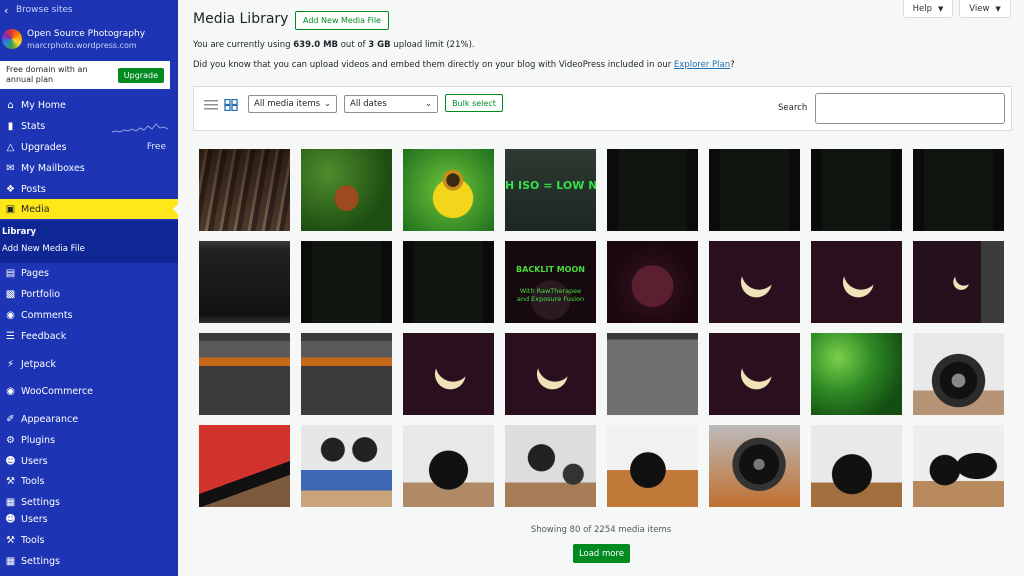 Image resolution: width=1024 pixels, height=576 pixels. What do you see at coordinates (353, 45) in the screenshot?
I see `usage-middle: out of` at bounding box center [353, 45].